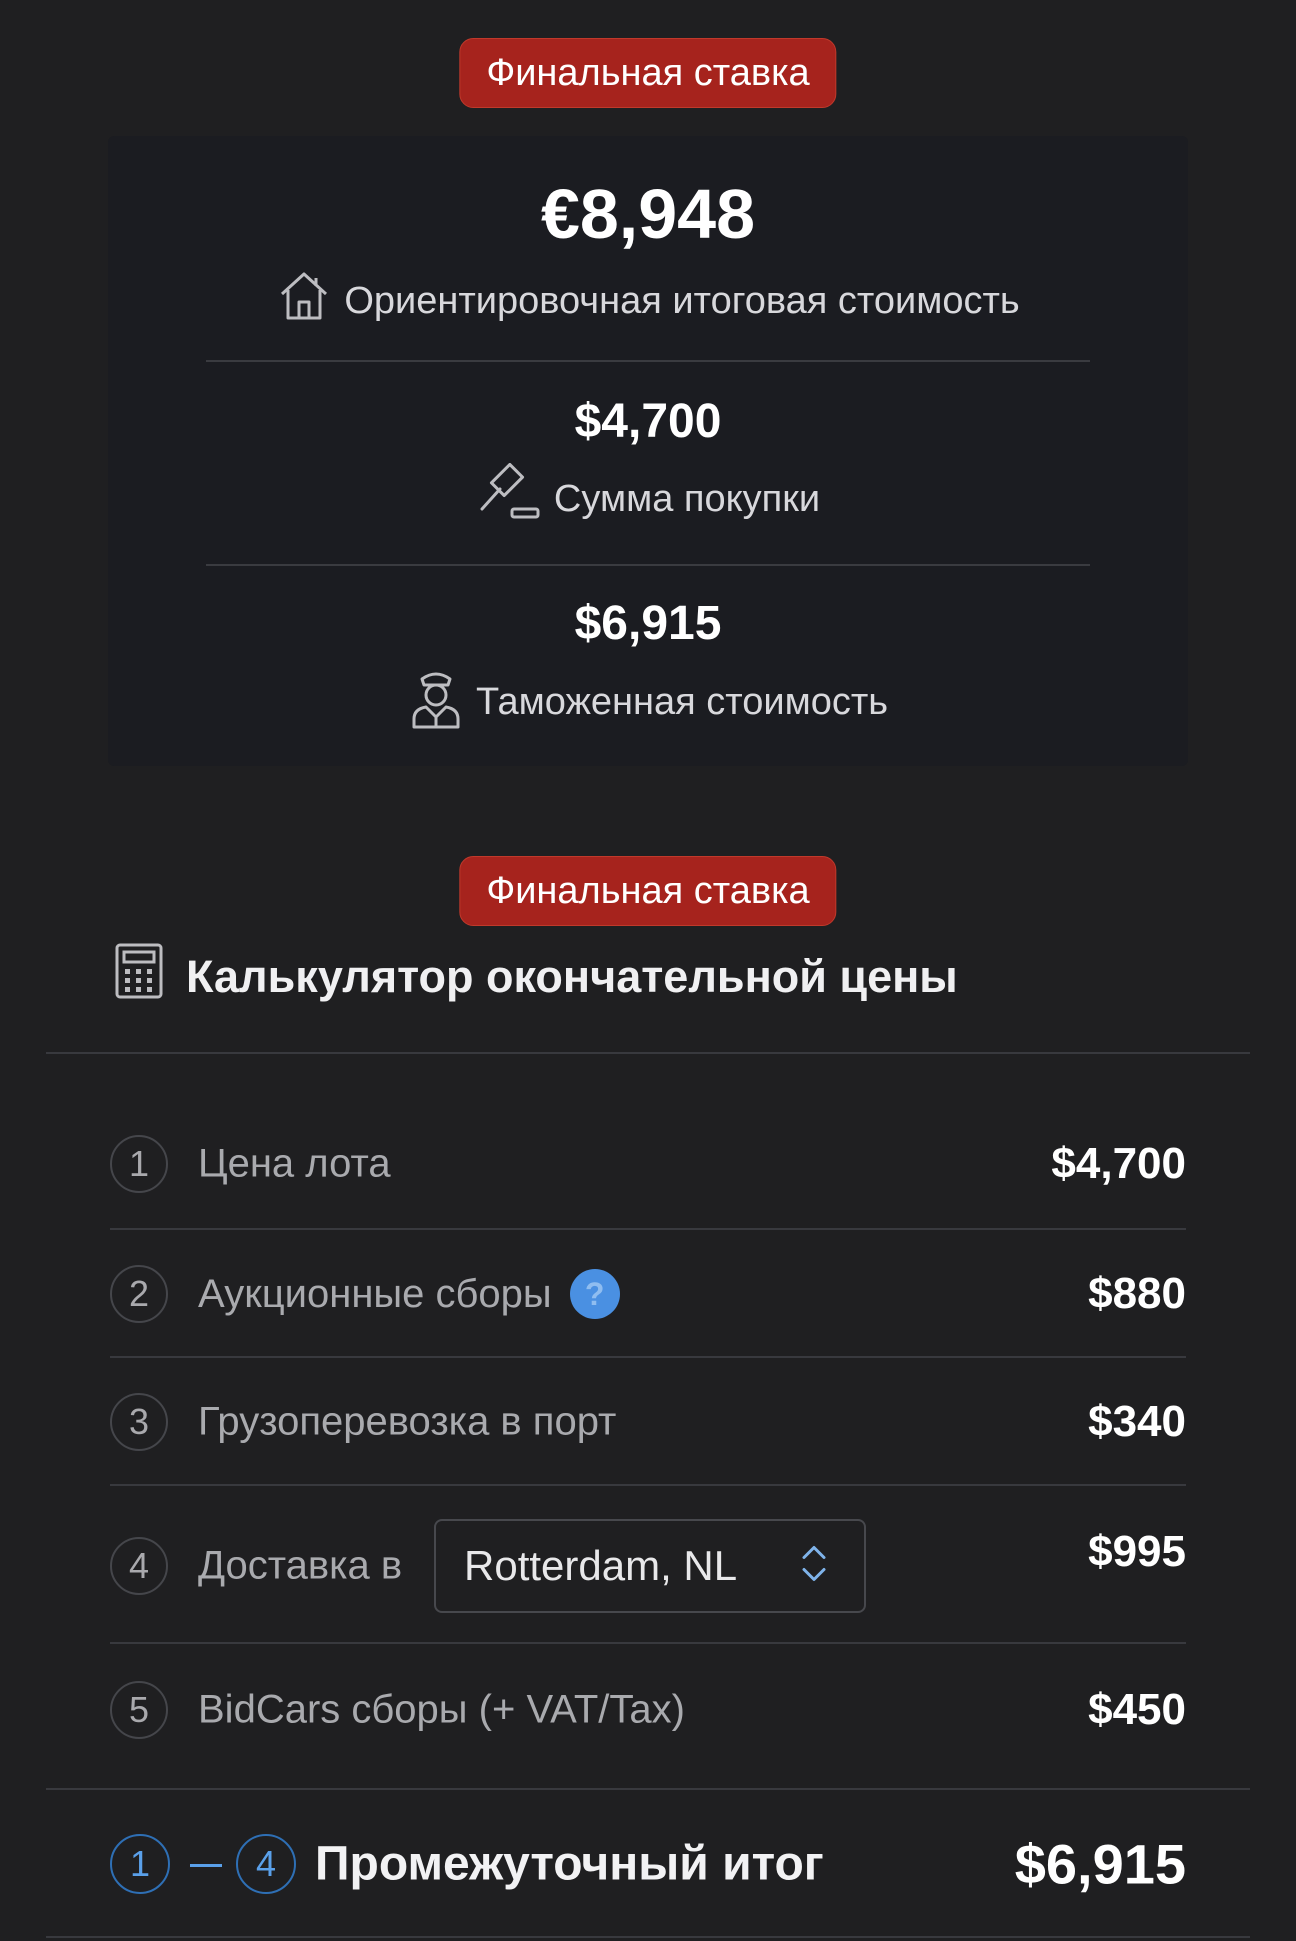  I want to click on row-label: BidCars сборы (+ VAT/Tax), so click(441, 1709).